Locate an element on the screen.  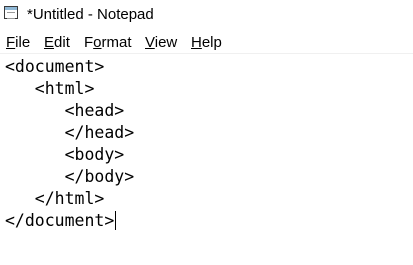
menu-file: File is located at coordinates (18, 42).